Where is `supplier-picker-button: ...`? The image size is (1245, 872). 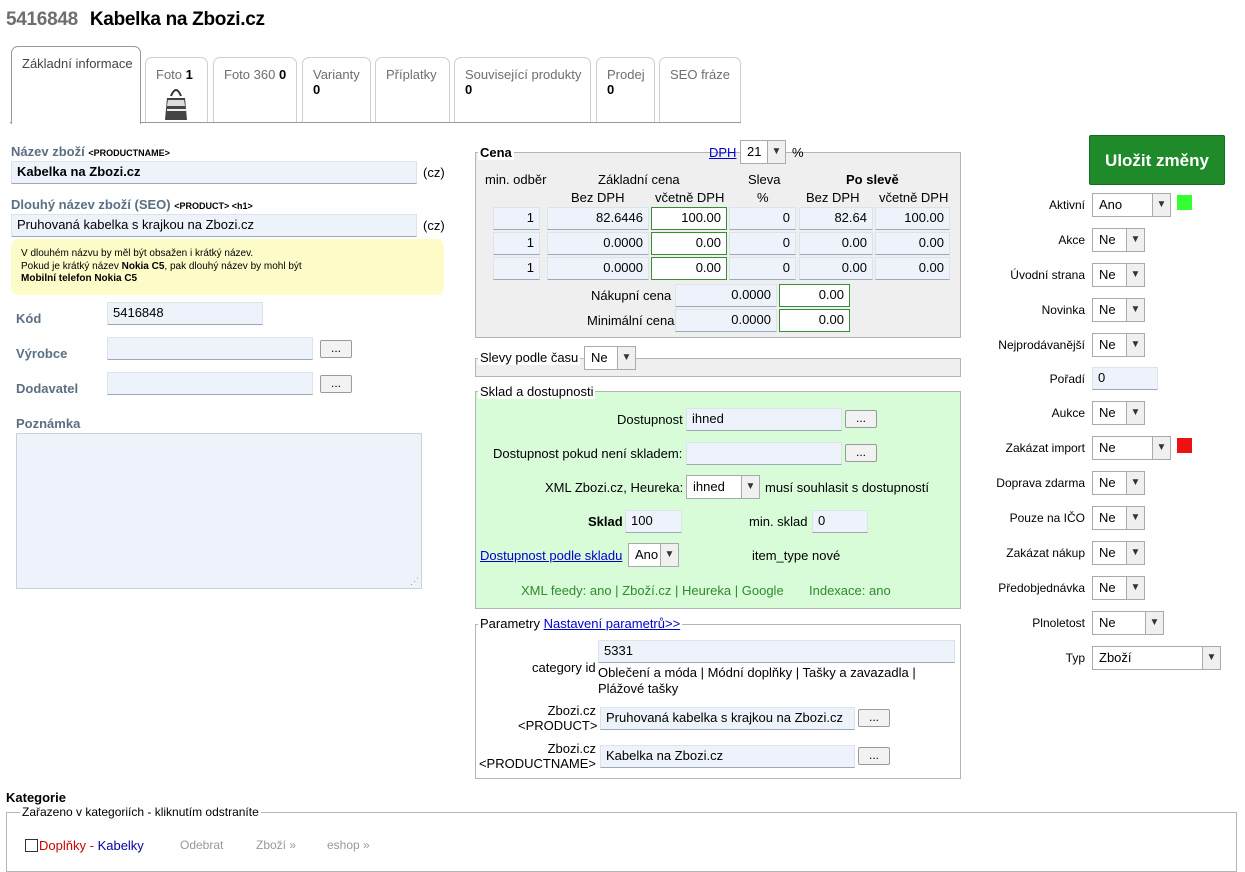
supplier-picker-button: ... is located at coordinates (336, 384).